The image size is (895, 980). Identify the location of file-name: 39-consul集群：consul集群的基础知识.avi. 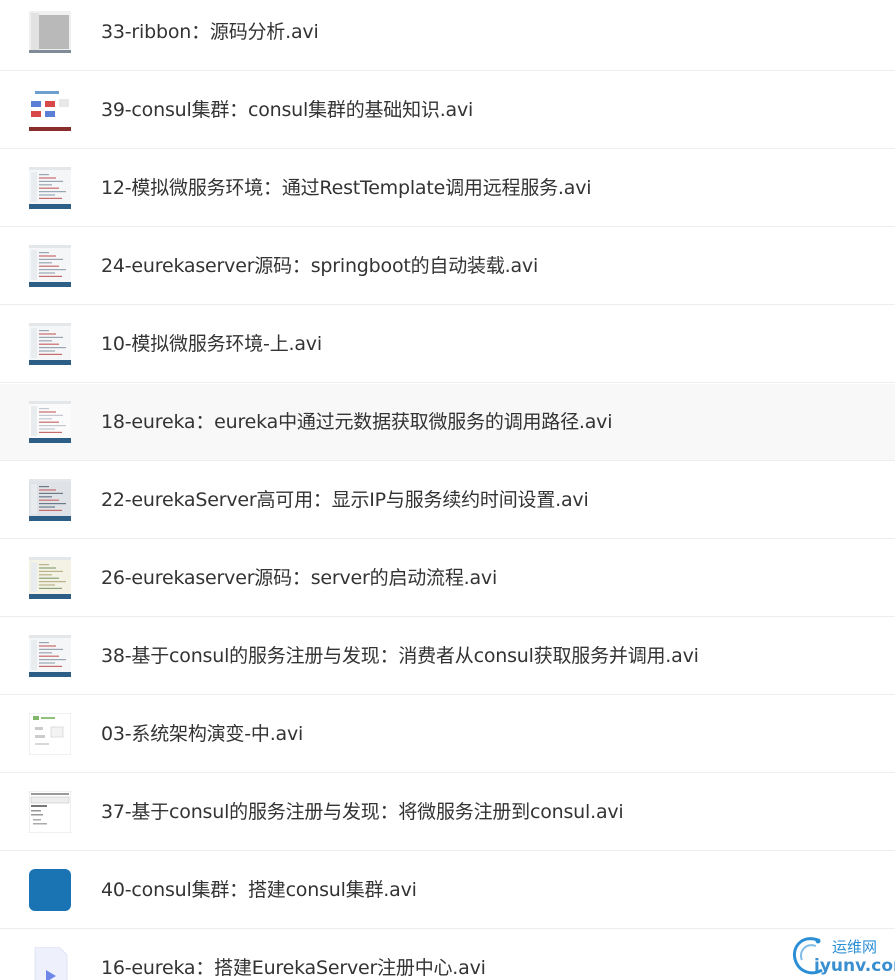
(287, 110).